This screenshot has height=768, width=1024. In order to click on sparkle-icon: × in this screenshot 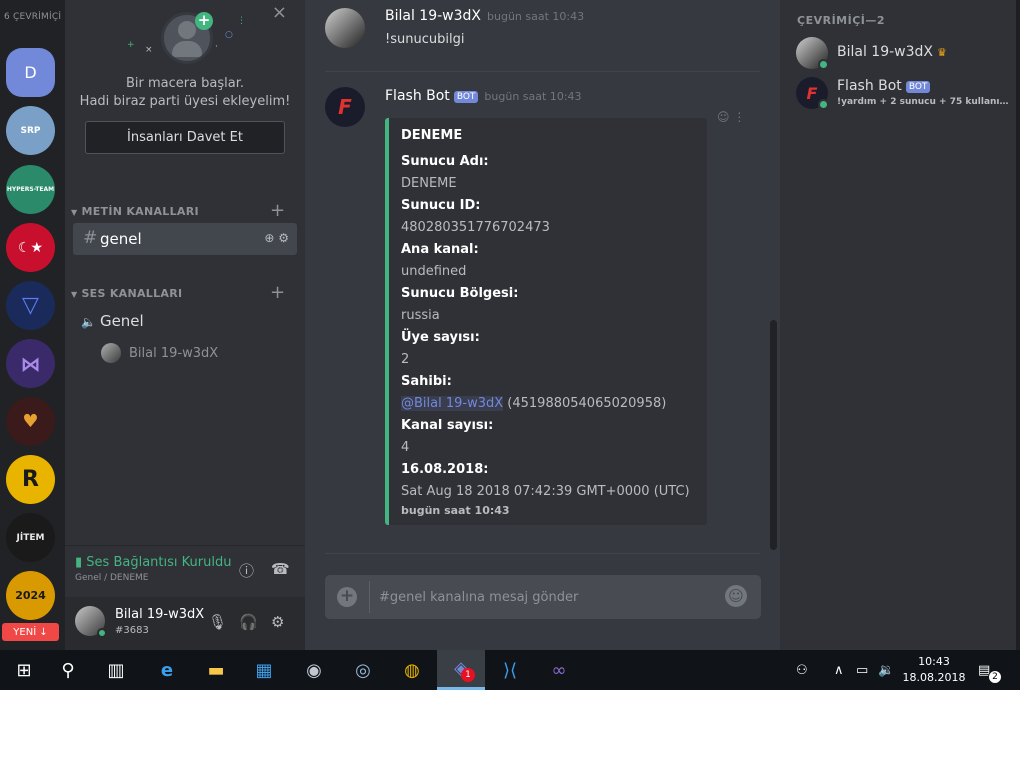, I will do `click(149, 50)`.